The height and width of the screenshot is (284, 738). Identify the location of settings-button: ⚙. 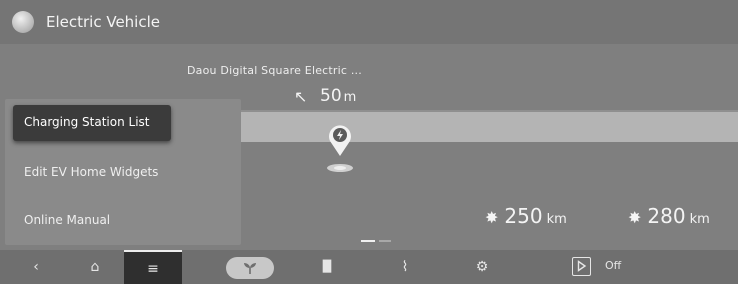
(482, 267).